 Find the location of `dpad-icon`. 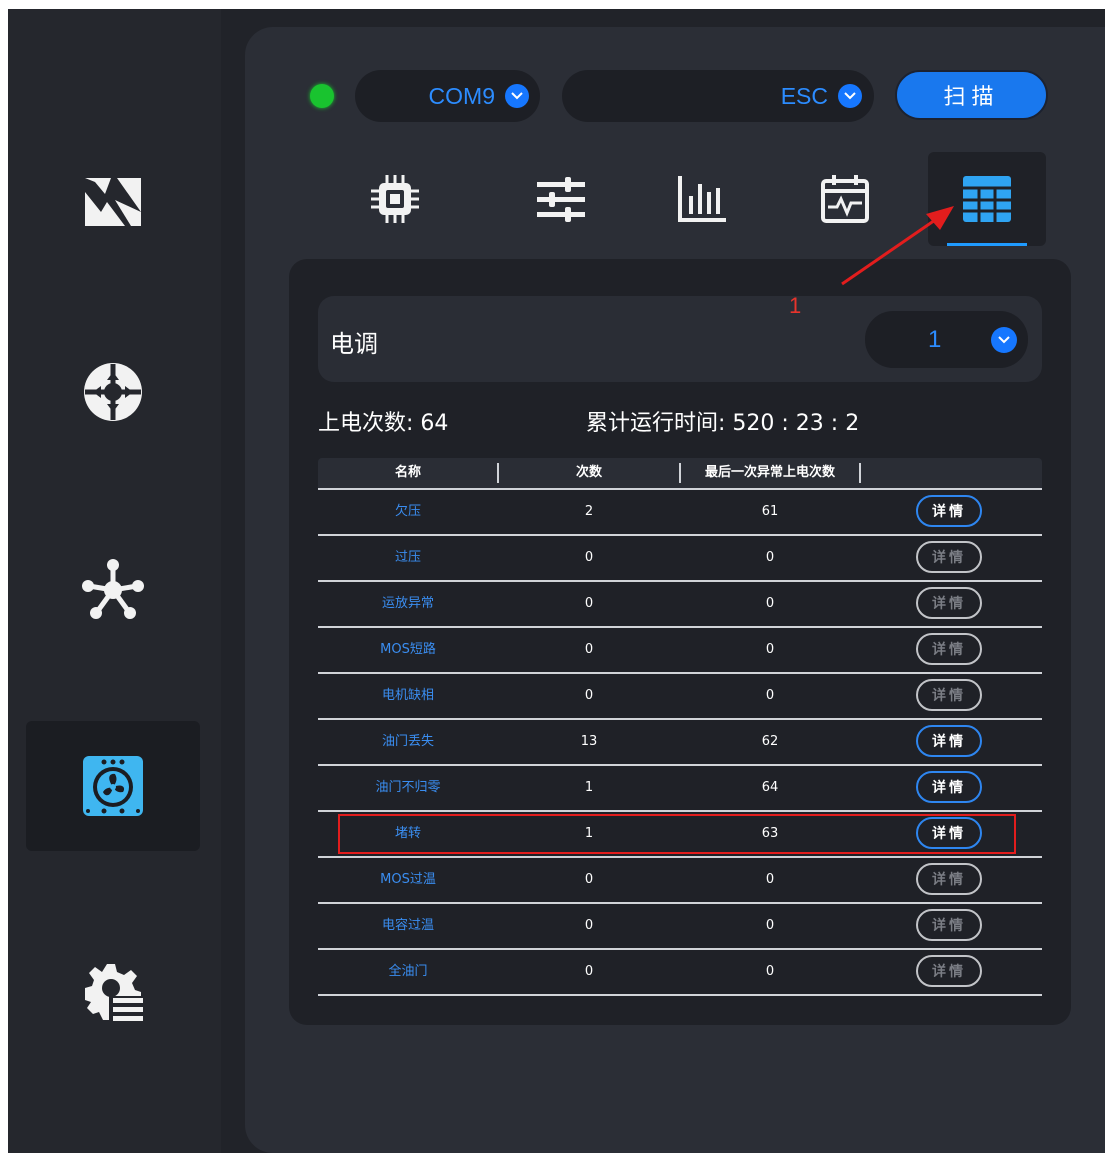

dpad-icon is located at coordinates (113, 392).